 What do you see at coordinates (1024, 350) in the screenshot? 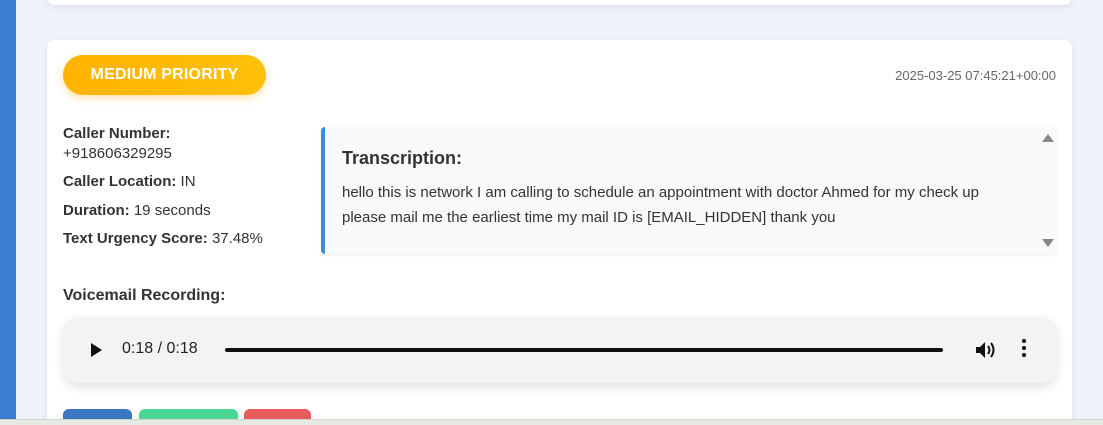
I see `more-options-icon` at bounding box center [1024, 350].